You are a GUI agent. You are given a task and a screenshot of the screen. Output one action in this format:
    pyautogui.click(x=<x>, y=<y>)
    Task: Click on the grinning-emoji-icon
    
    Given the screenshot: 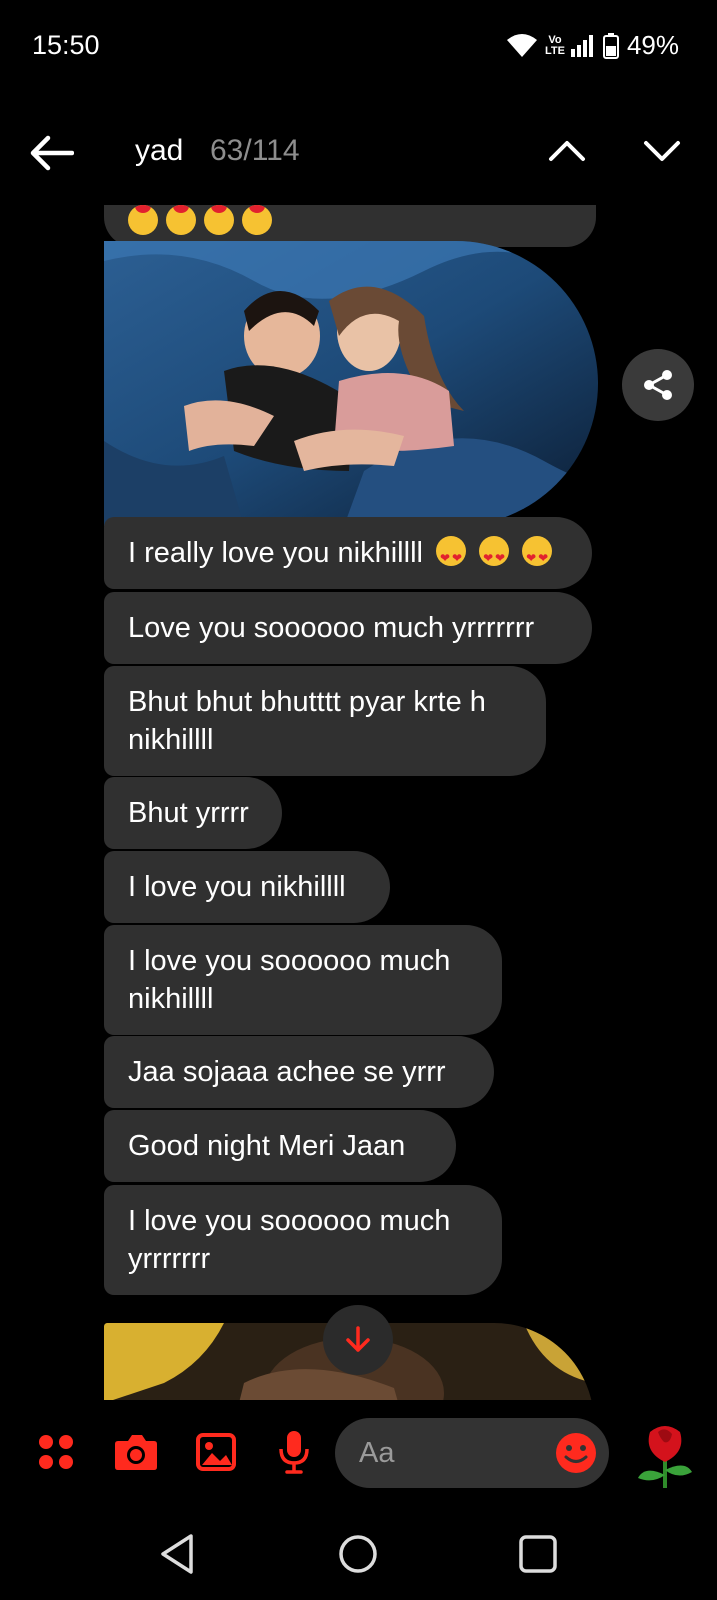 What is the action you would take?
    pyautogui.click(x=219, y=220)
    